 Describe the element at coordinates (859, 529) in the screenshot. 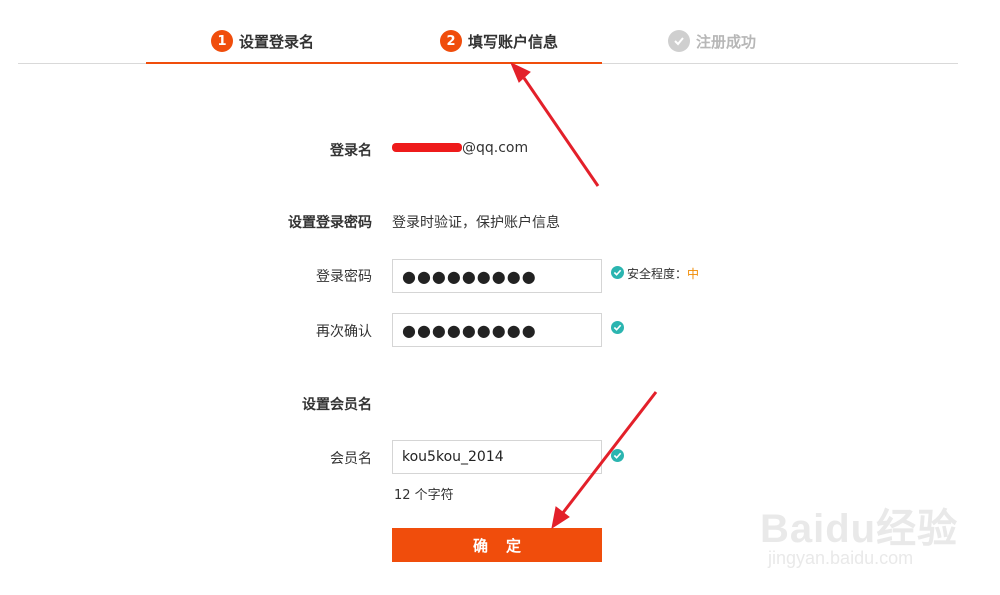

I see `watermark-logo: Baidu经验` at that location.